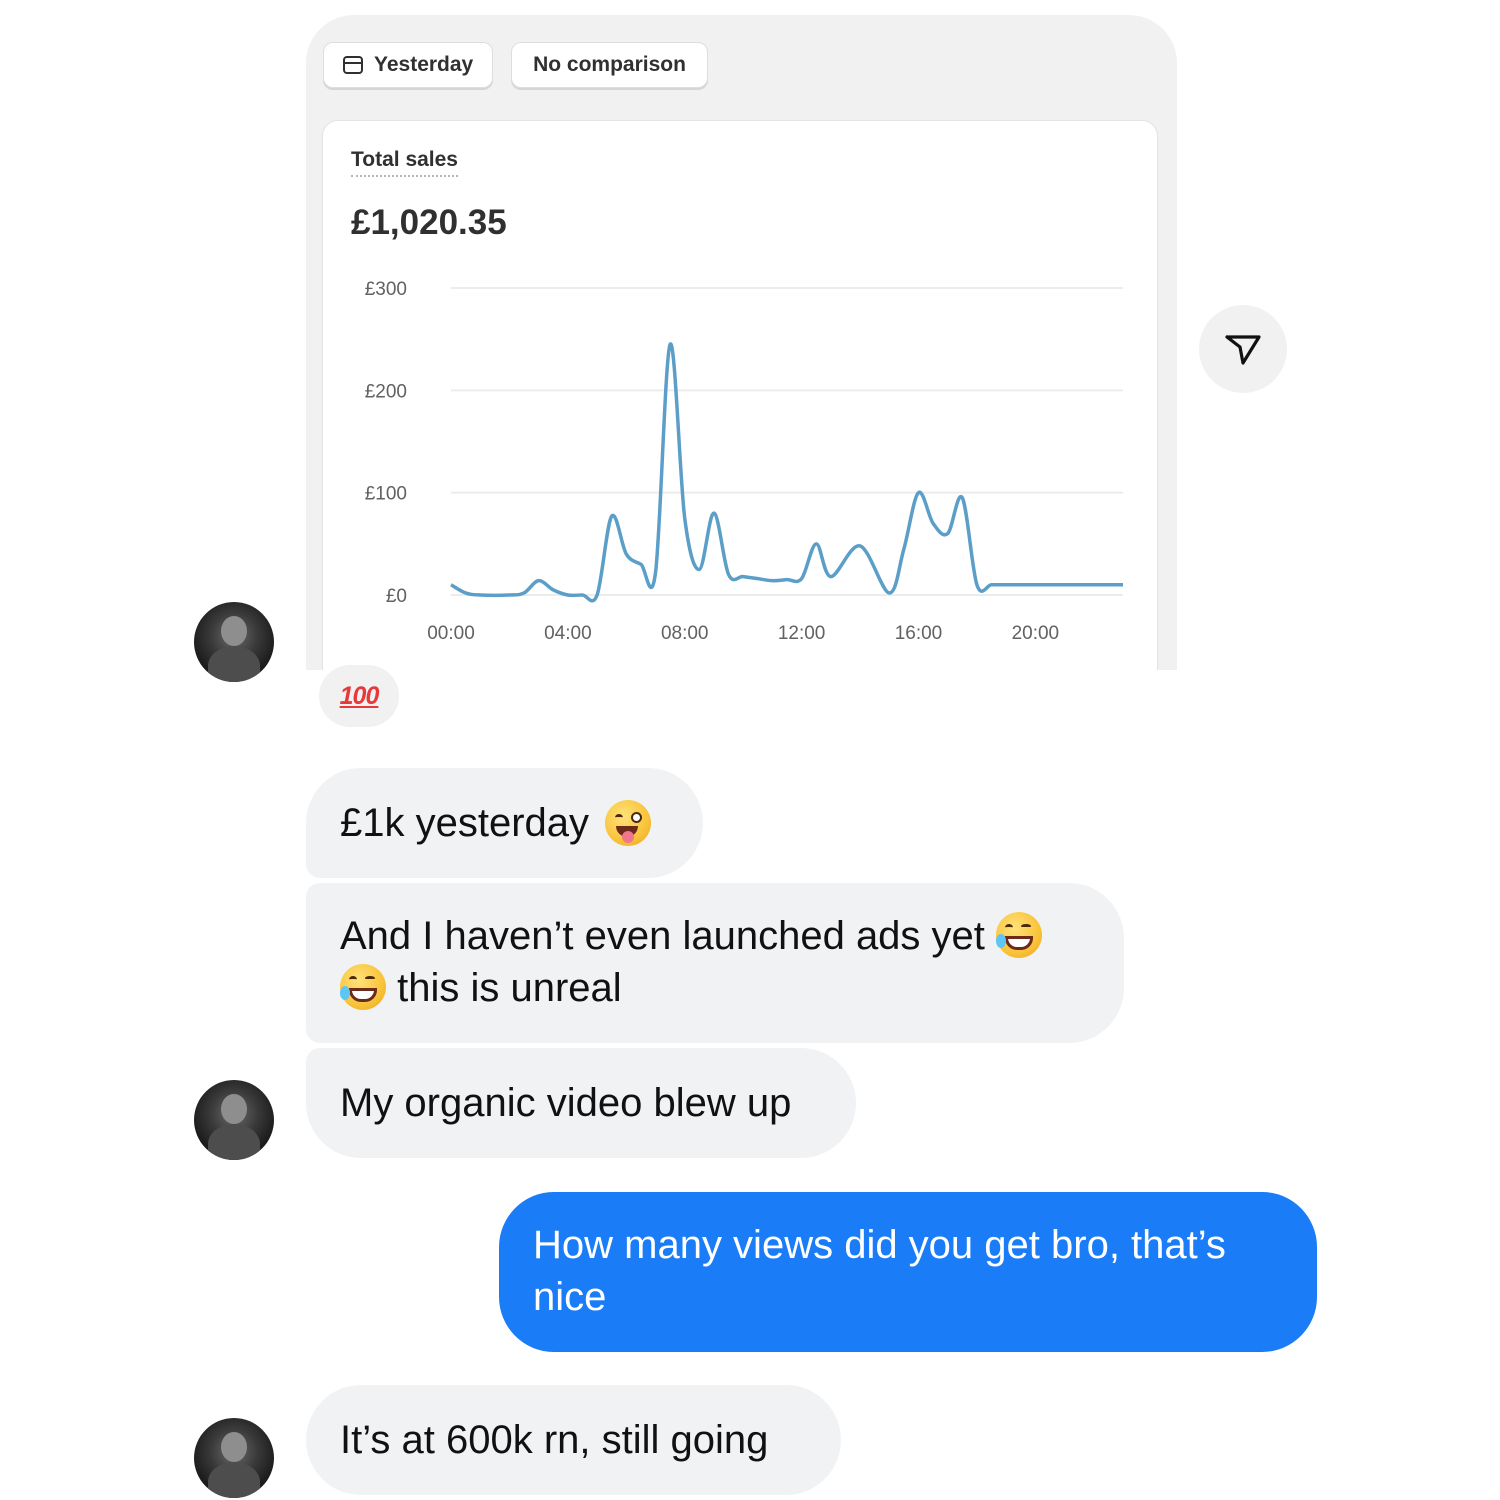  I want to click on message-text: And I haven’t even launched ads yet, so click(662, 936).